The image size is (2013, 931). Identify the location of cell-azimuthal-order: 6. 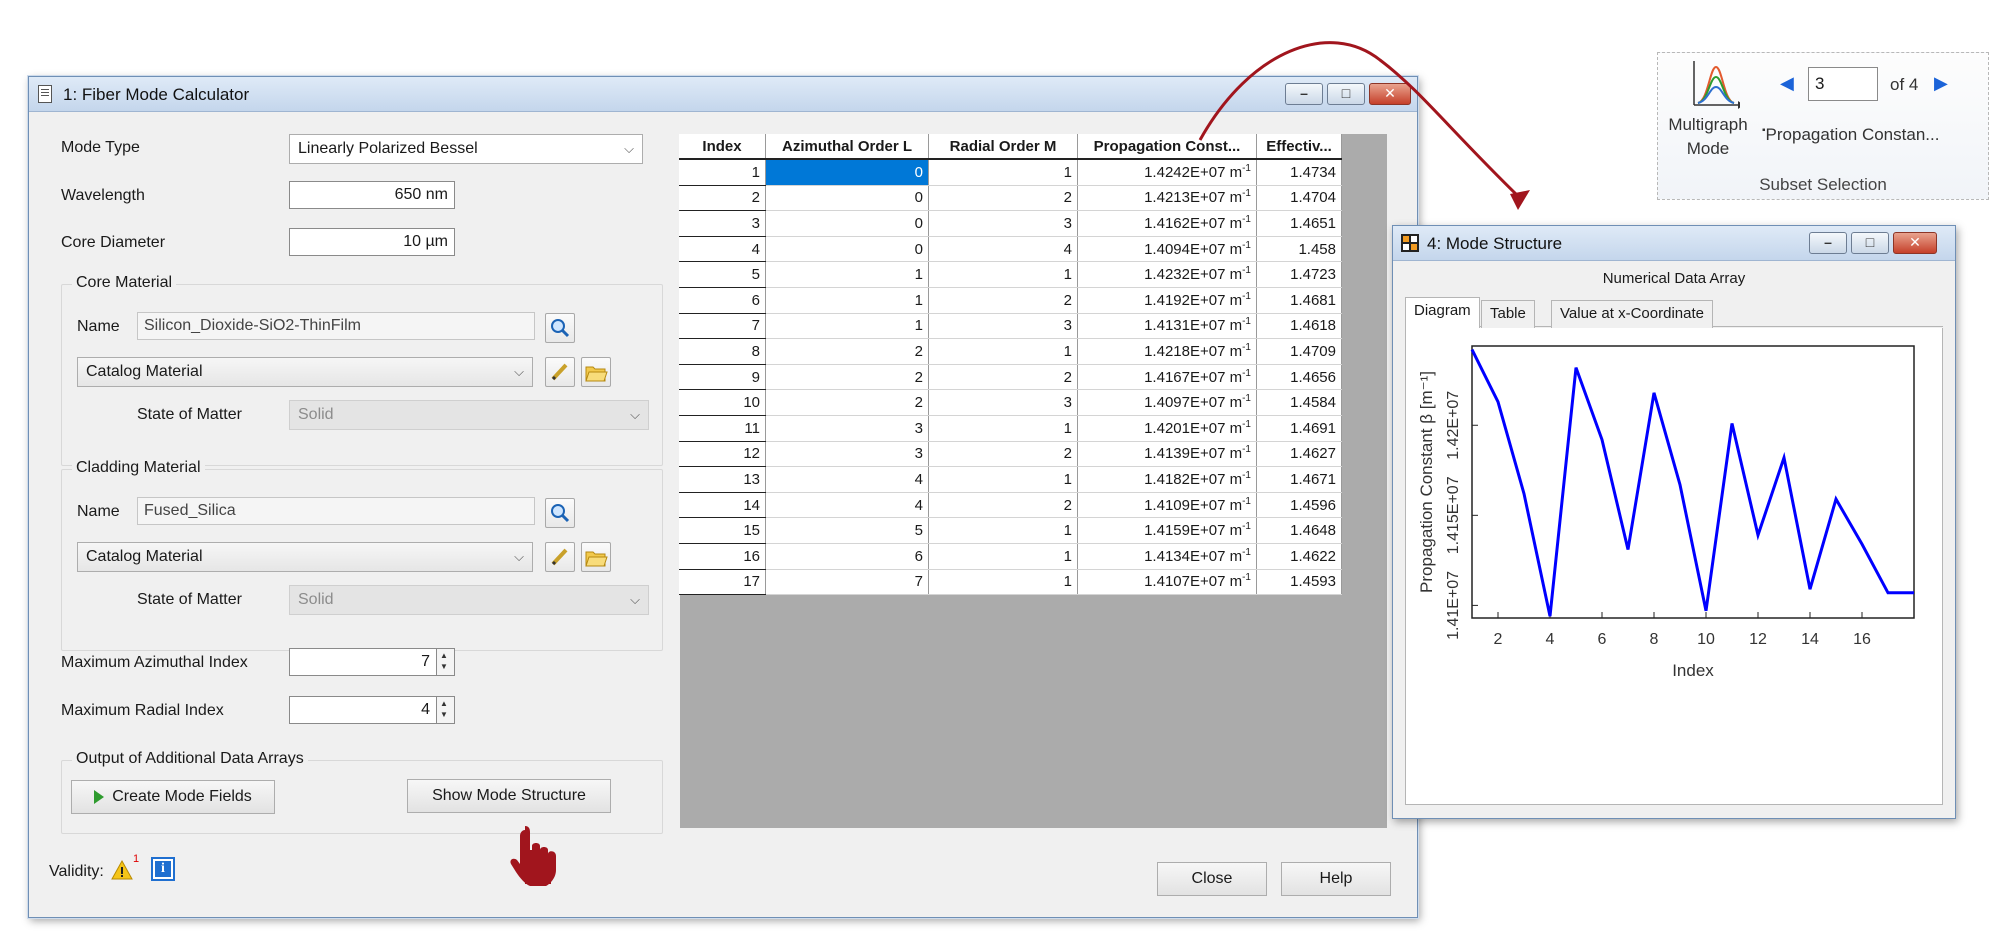
(847, 556).